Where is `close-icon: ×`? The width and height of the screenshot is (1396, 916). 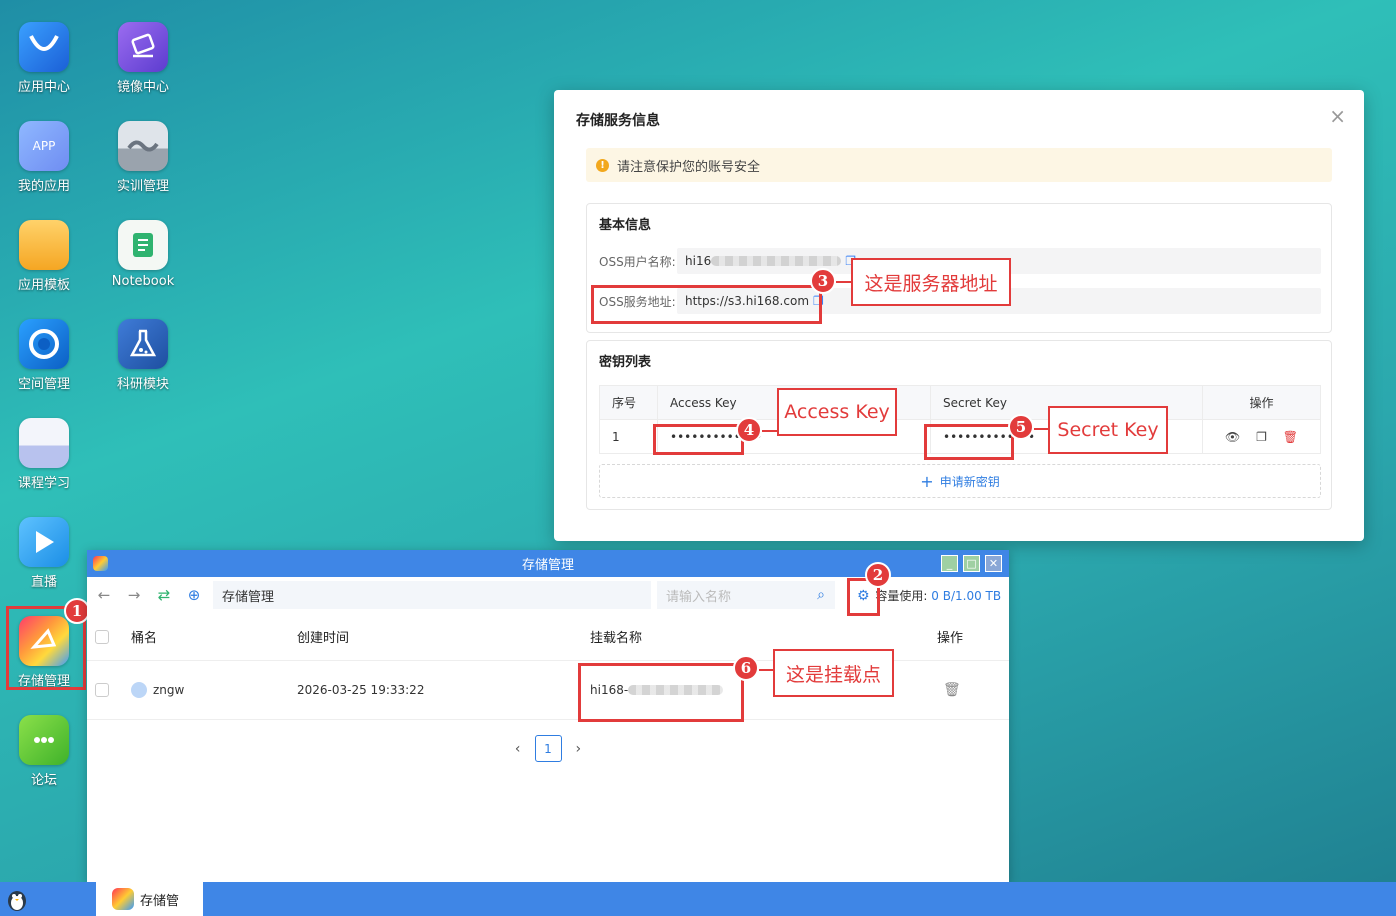 close-icon: × is located at coordinates (1337, 116).